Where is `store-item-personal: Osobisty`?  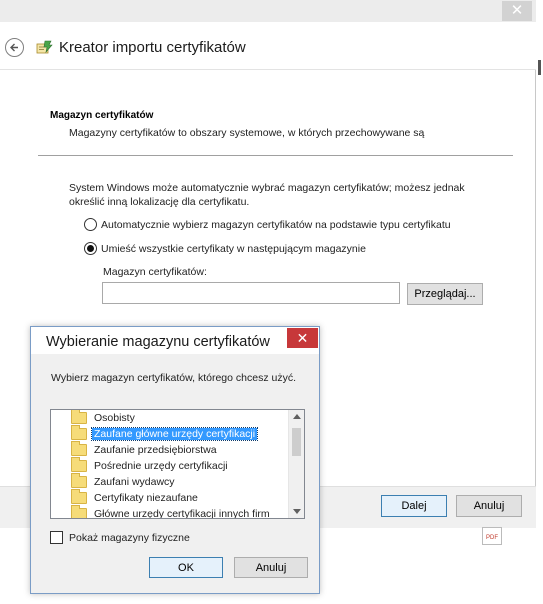
store-item-personal: Osobisty is located at coordinates (104, 418).